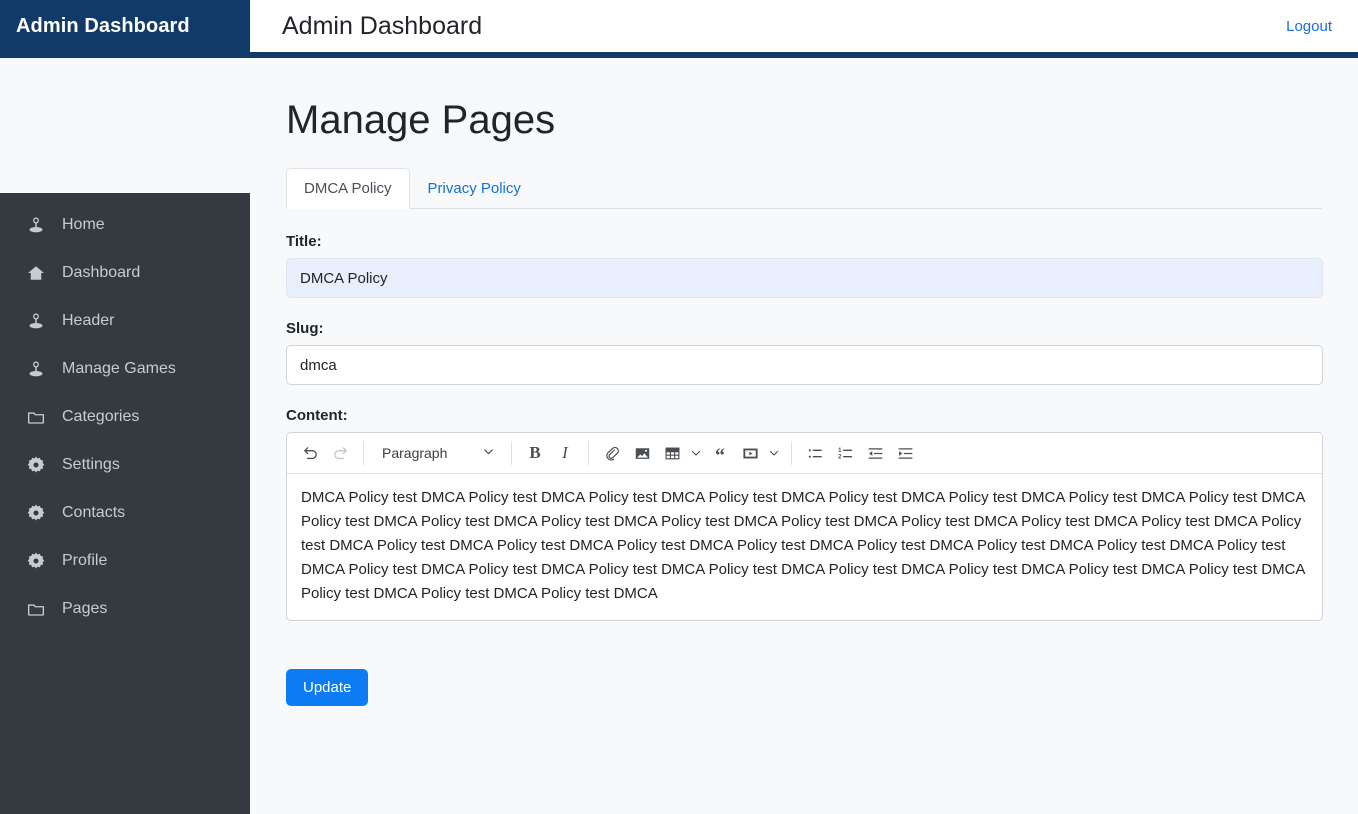 The image size is (1358, 814). I want to click on sidebar-item-label: Dashboard, so click(101, 272).